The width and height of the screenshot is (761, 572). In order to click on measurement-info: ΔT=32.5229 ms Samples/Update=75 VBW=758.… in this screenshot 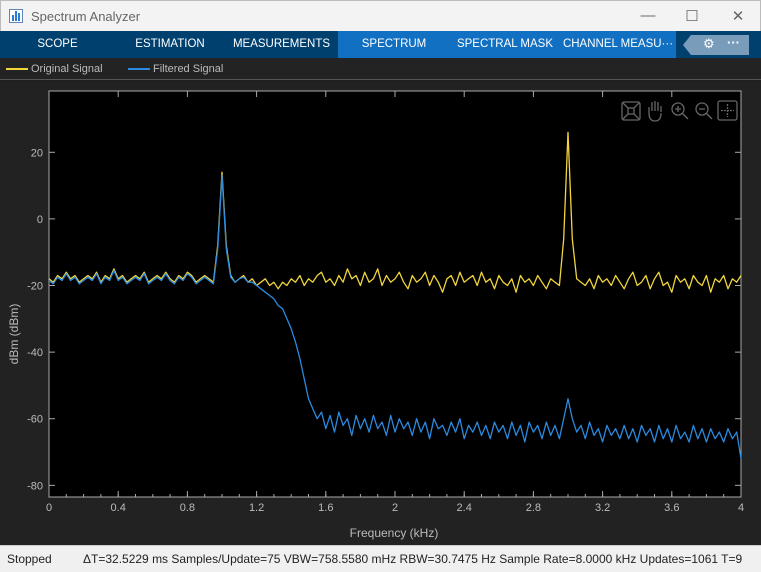, I will do `click(413, 559)`.